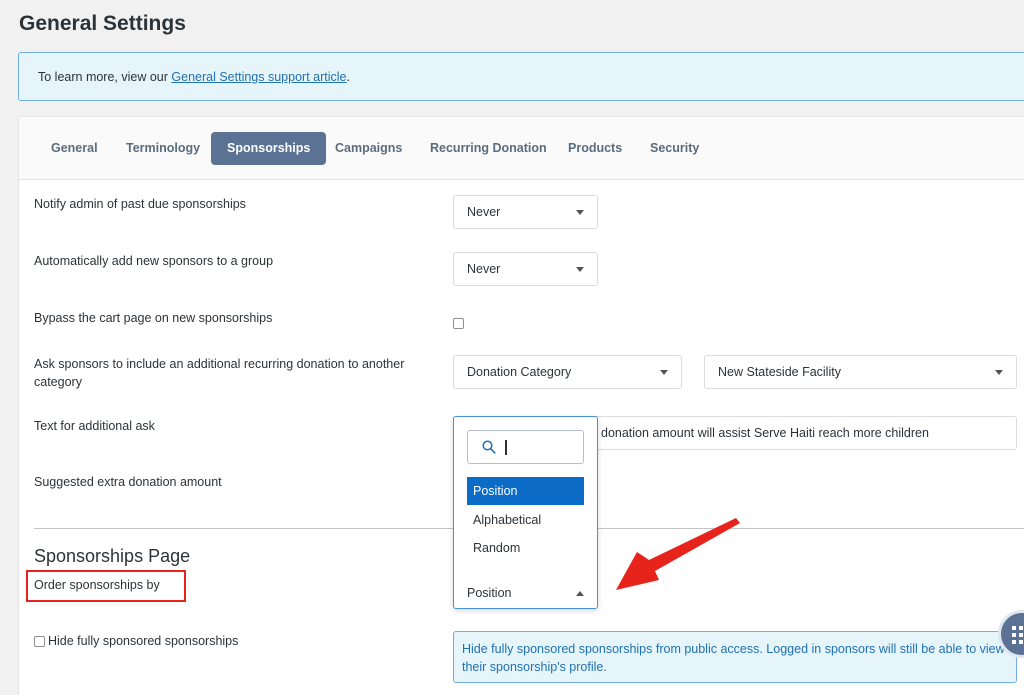  I want to click on extra-amount-label: Suggested extra donation amount, so click(128, 482).